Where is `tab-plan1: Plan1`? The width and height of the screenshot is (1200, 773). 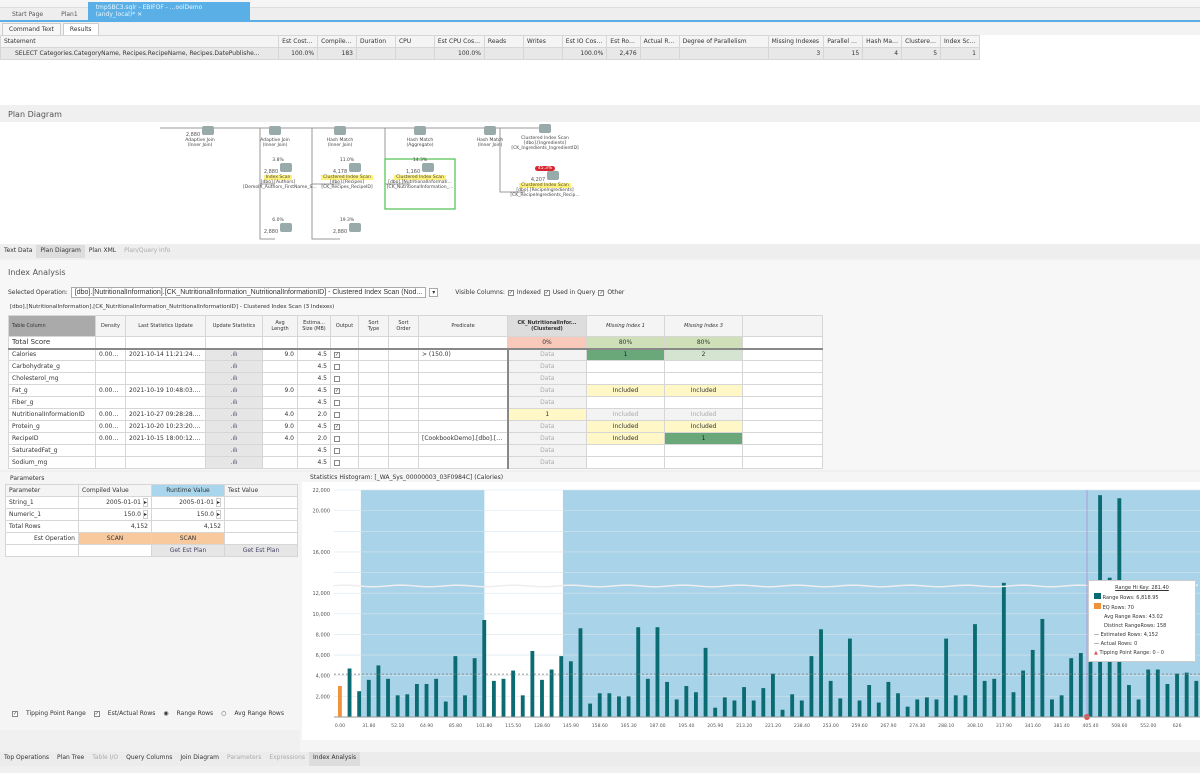 tab-plan1: Plan1 is located at coordinates (69, 14).